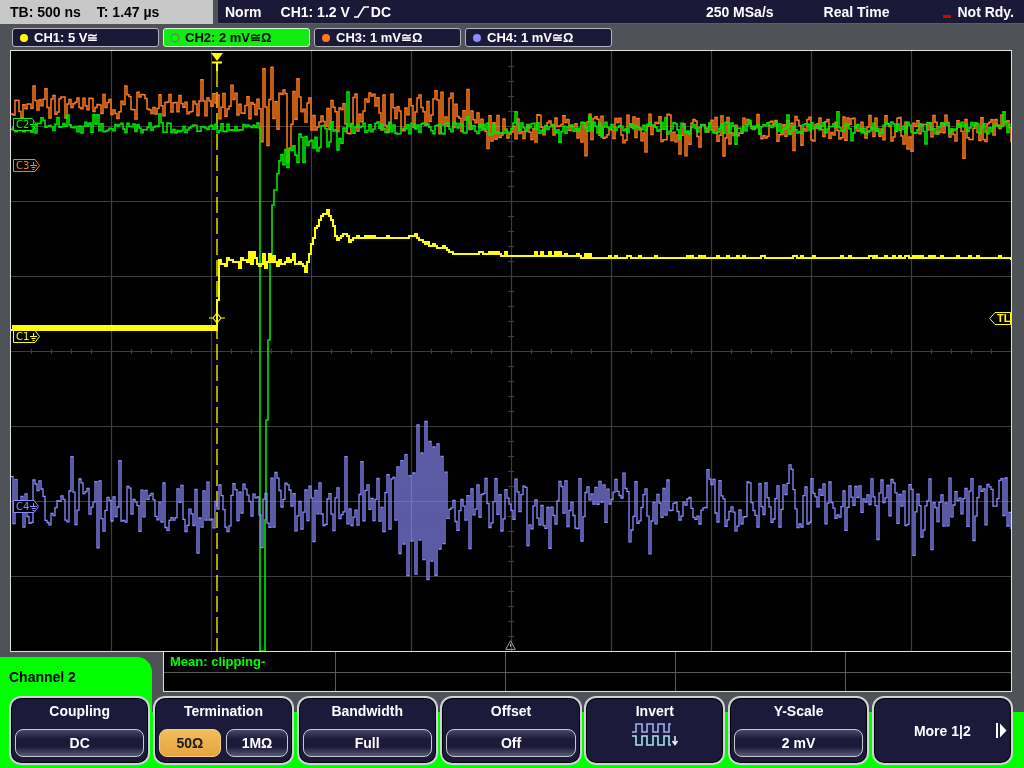 This screenshot has height=768, width=1024. Describe the element at coordinates (257, 743) in the screenshot. I see `option-button: 1MΩ` at that location.